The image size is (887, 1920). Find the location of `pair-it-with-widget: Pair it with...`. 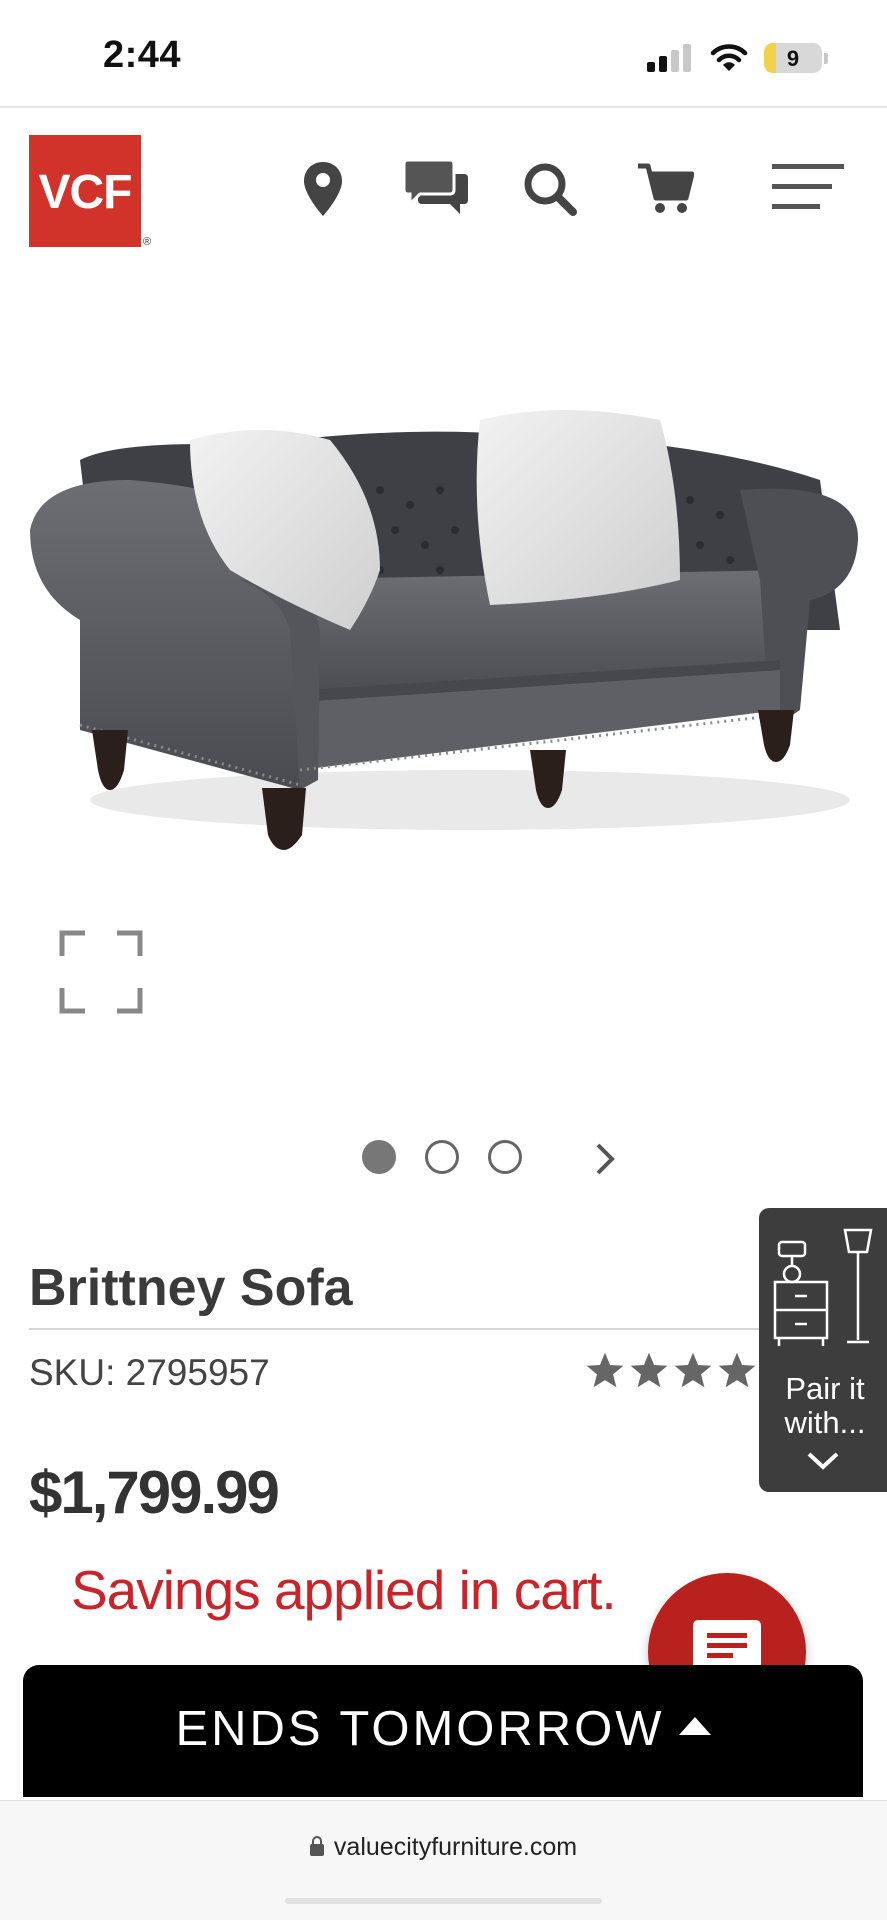

pair-it-with-widget: Pair it with... is located at coordinates (823, 1350).